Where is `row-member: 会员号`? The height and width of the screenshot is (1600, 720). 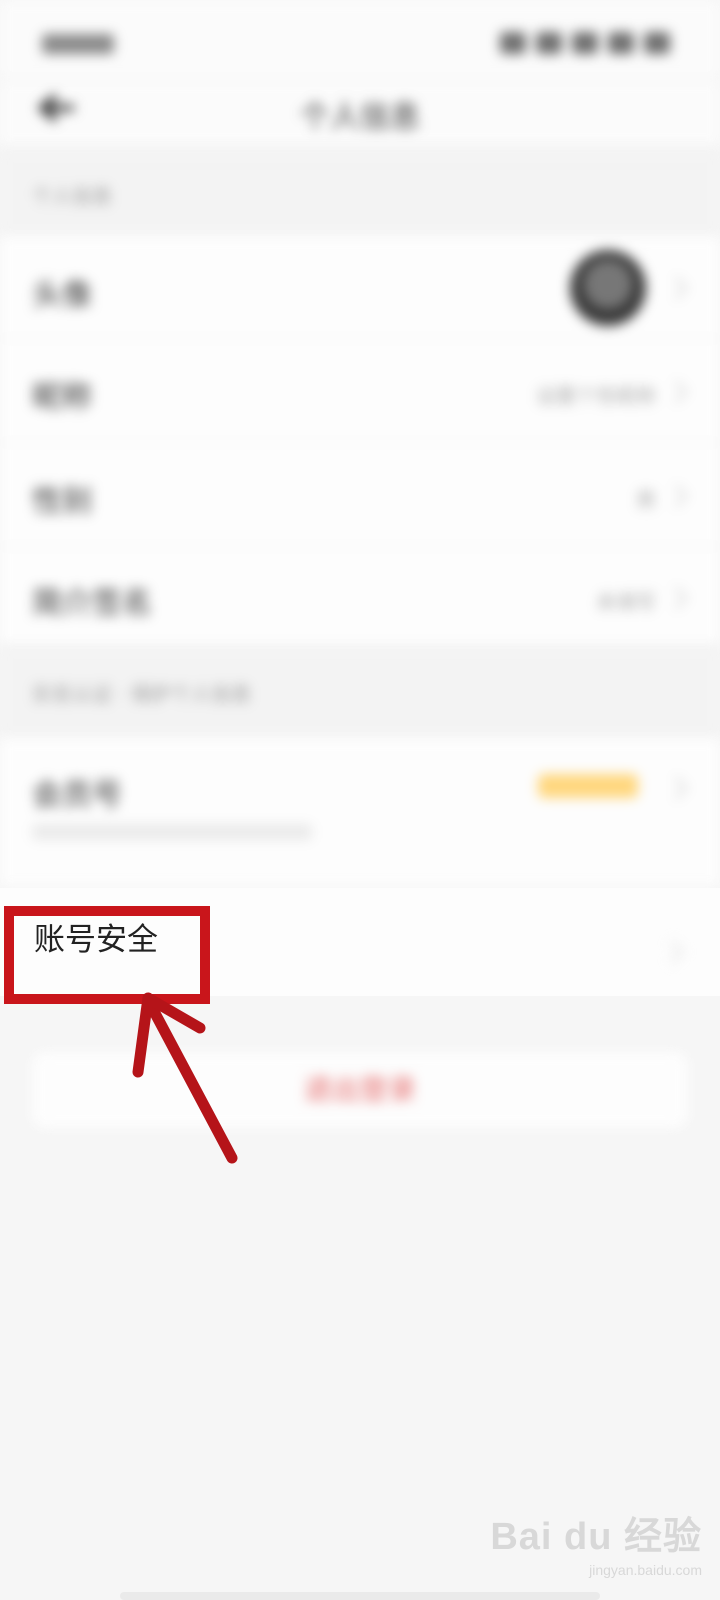 row-member: 会员号 is located at coordinates (360, 812).